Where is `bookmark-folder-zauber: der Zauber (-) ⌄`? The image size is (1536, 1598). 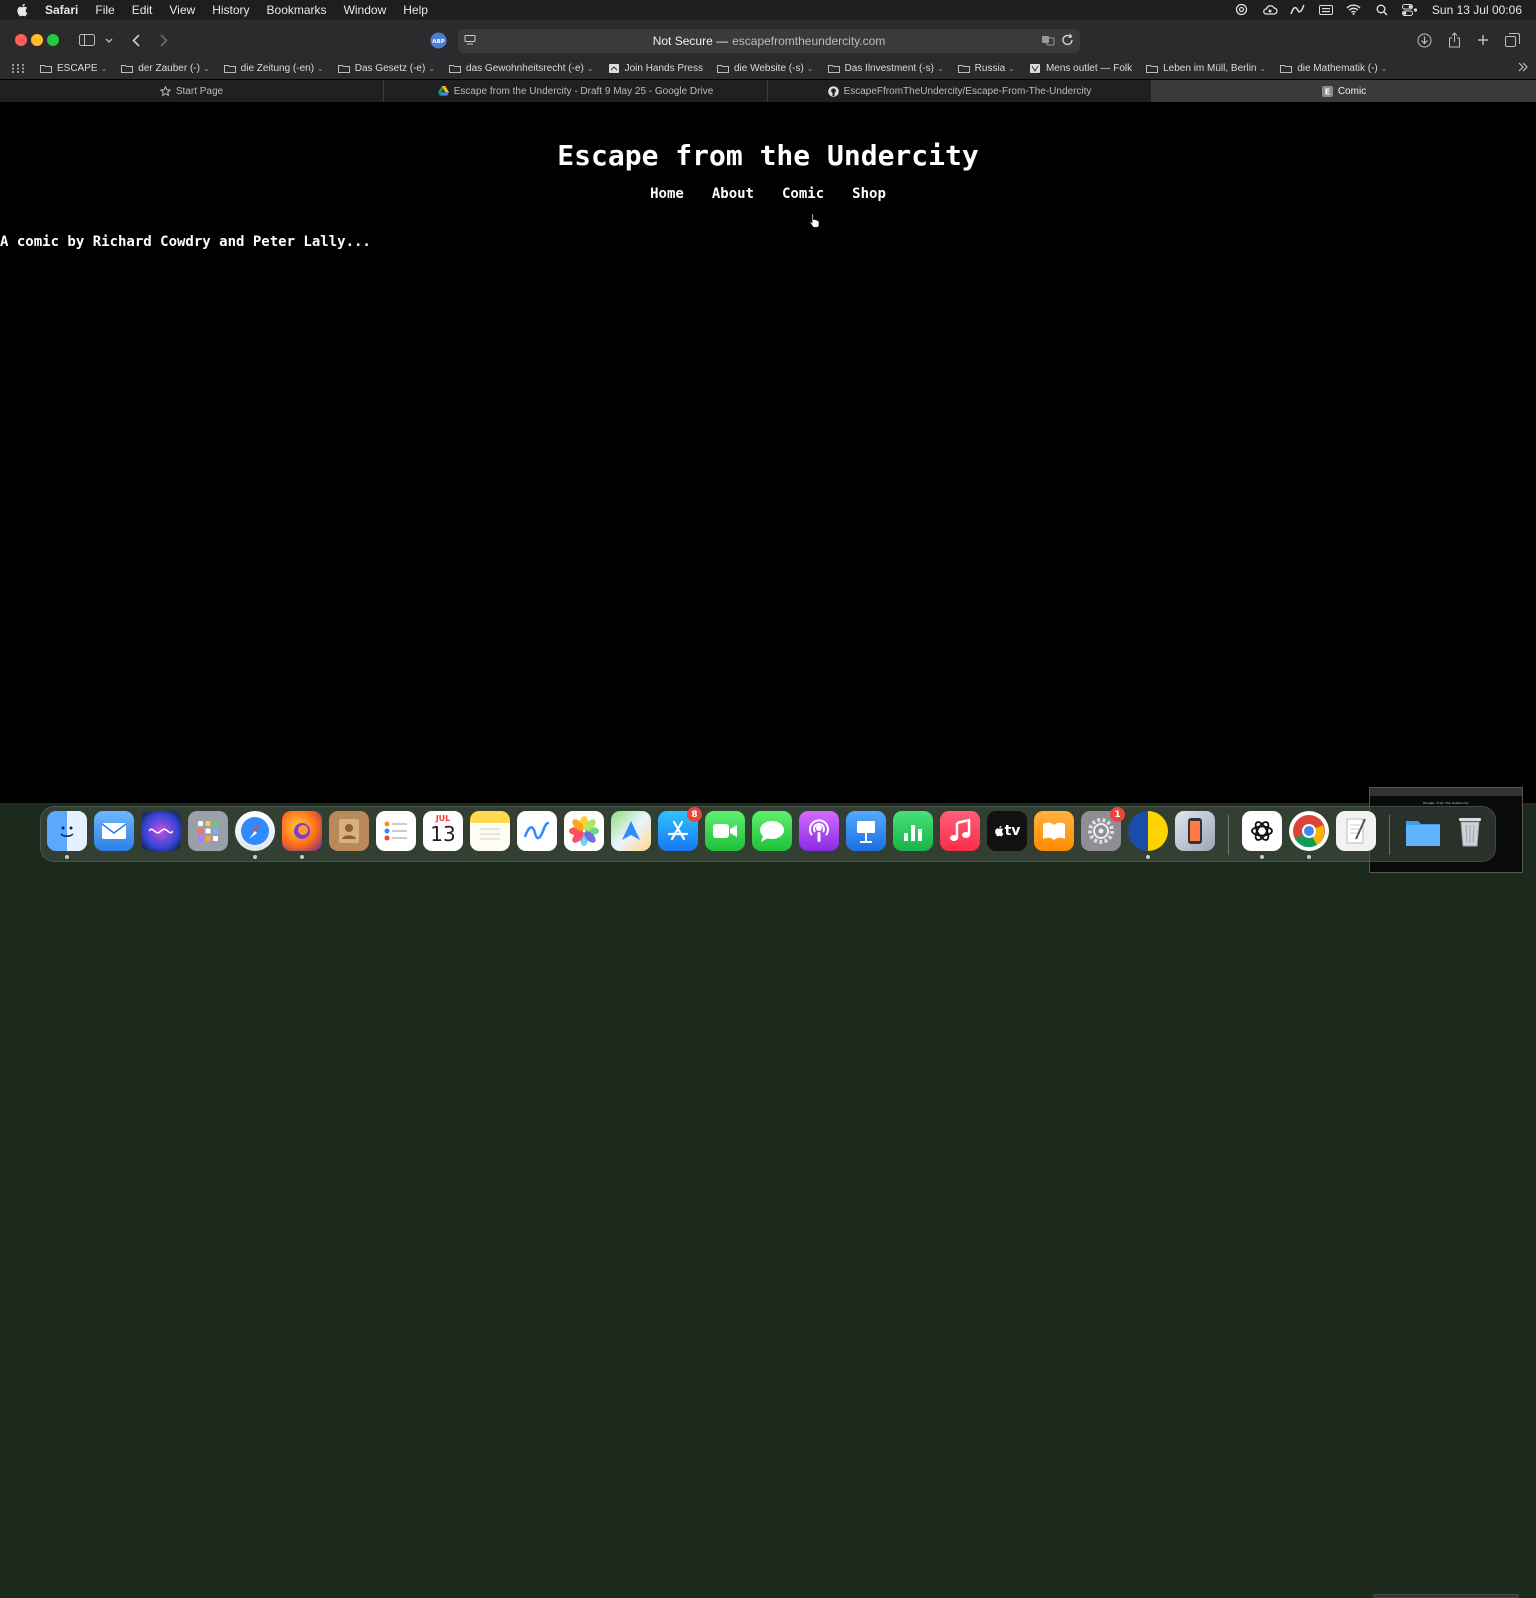
bookmark-folder-zauber: der Zauber (-) ⌄ is located at coordinates (165, 68).